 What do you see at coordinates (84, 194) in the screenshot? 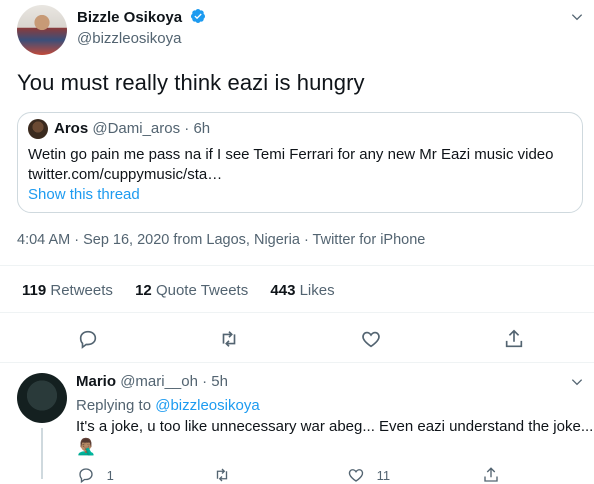
I see `show-thread-link: Show this thread` at bounding box center [84, 194].